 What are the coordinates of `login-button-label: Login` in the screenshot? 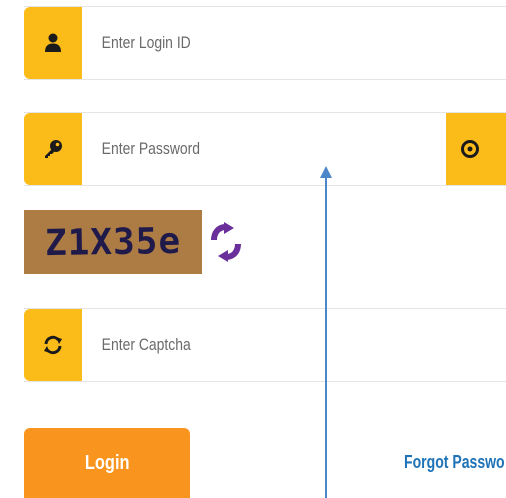 It's located at (107, 462).